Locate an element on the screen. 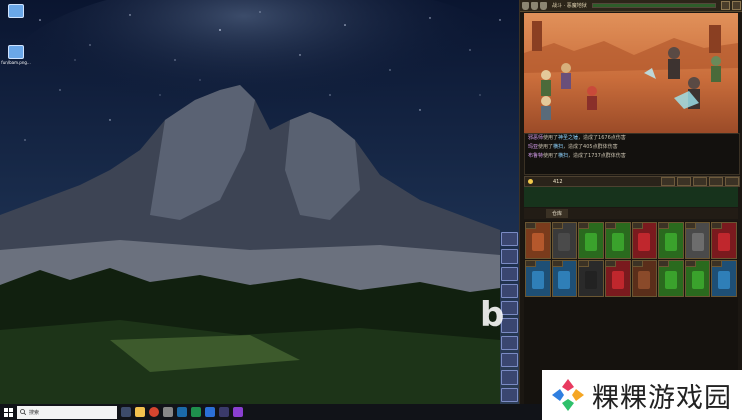 This screenshot has width=742, height=420. game-header: 战斗 · 恶魔地狱 is located at coordinates (631, 6).